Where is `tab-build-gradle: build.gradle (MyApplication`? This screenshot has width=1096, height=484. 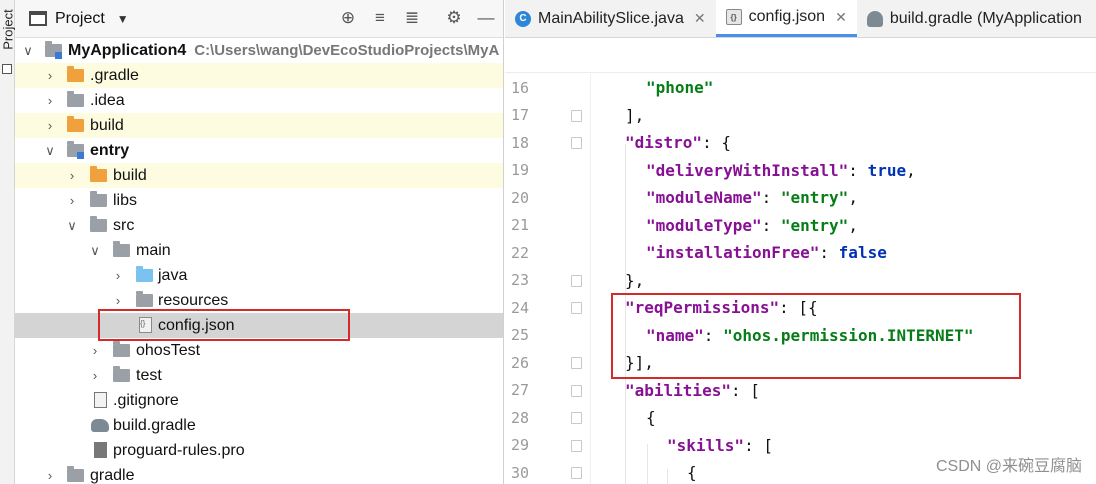
tab-build-gradle: build.gradle (MyApplication is located at coordinates (974, 18).